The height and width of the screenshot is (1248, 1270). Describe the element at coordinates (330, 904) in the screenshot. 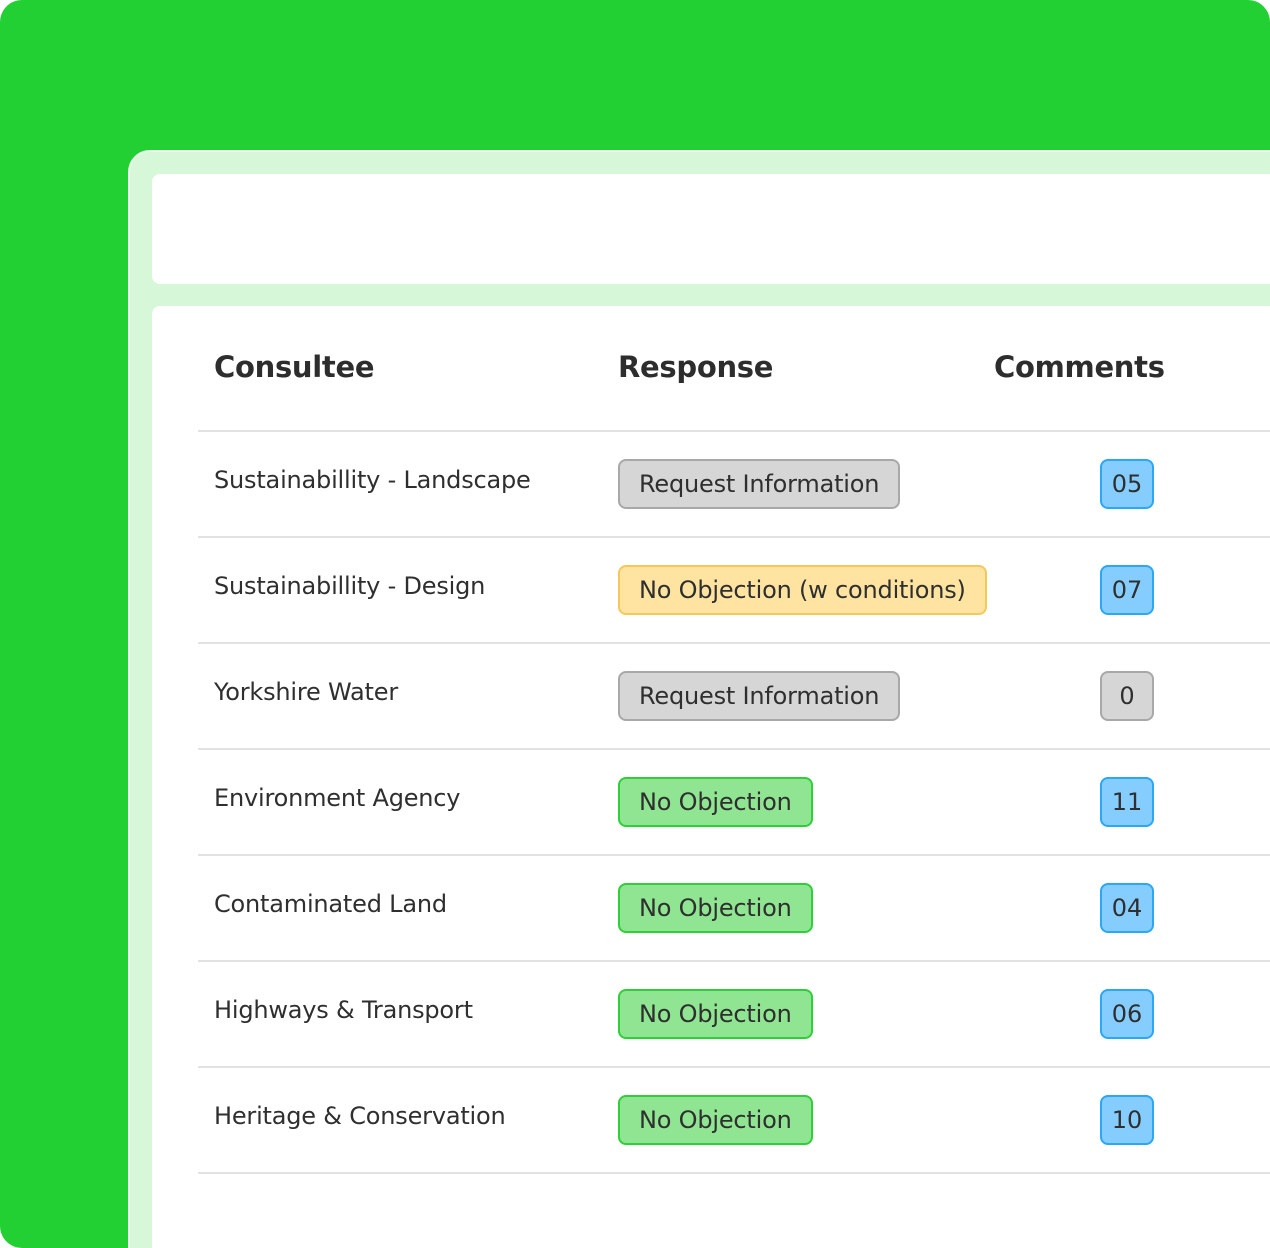

I see `consultee-name: Contaminated Land` at that location.